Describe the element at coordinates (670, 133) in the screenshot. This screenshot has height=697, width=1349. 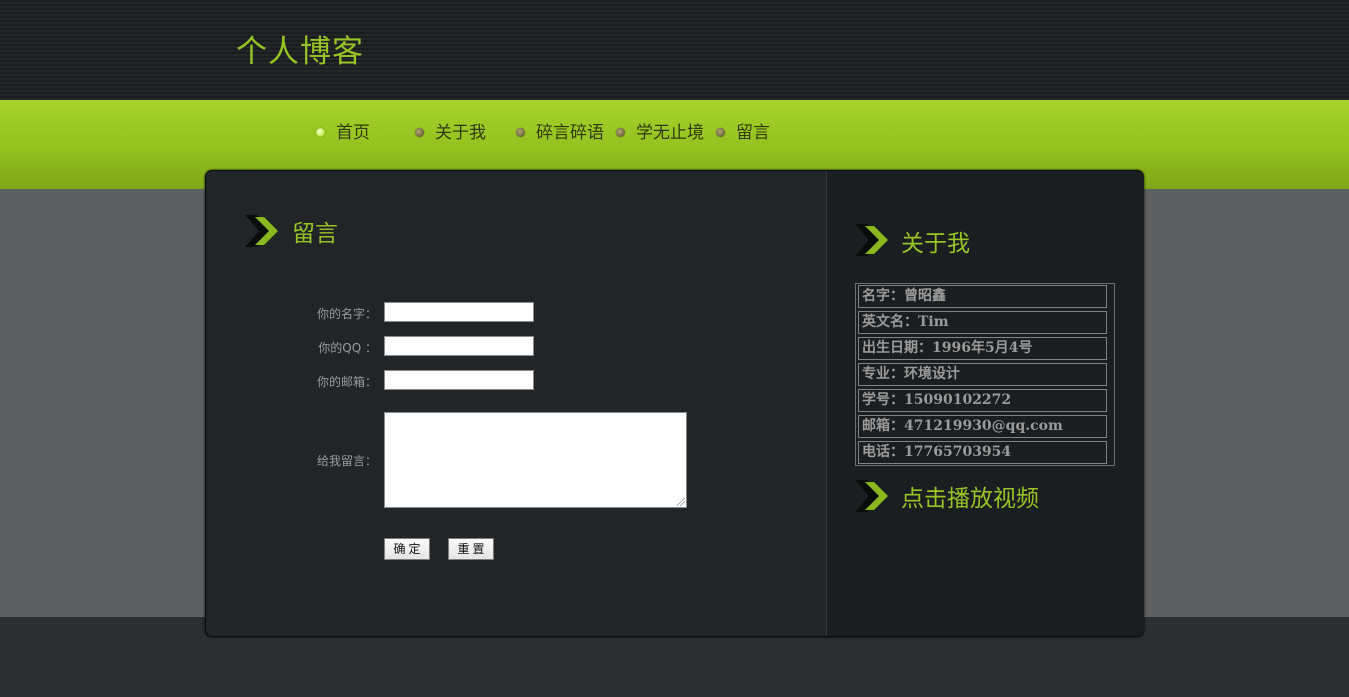
I see `nav-item-label: 学无止境` at that location.